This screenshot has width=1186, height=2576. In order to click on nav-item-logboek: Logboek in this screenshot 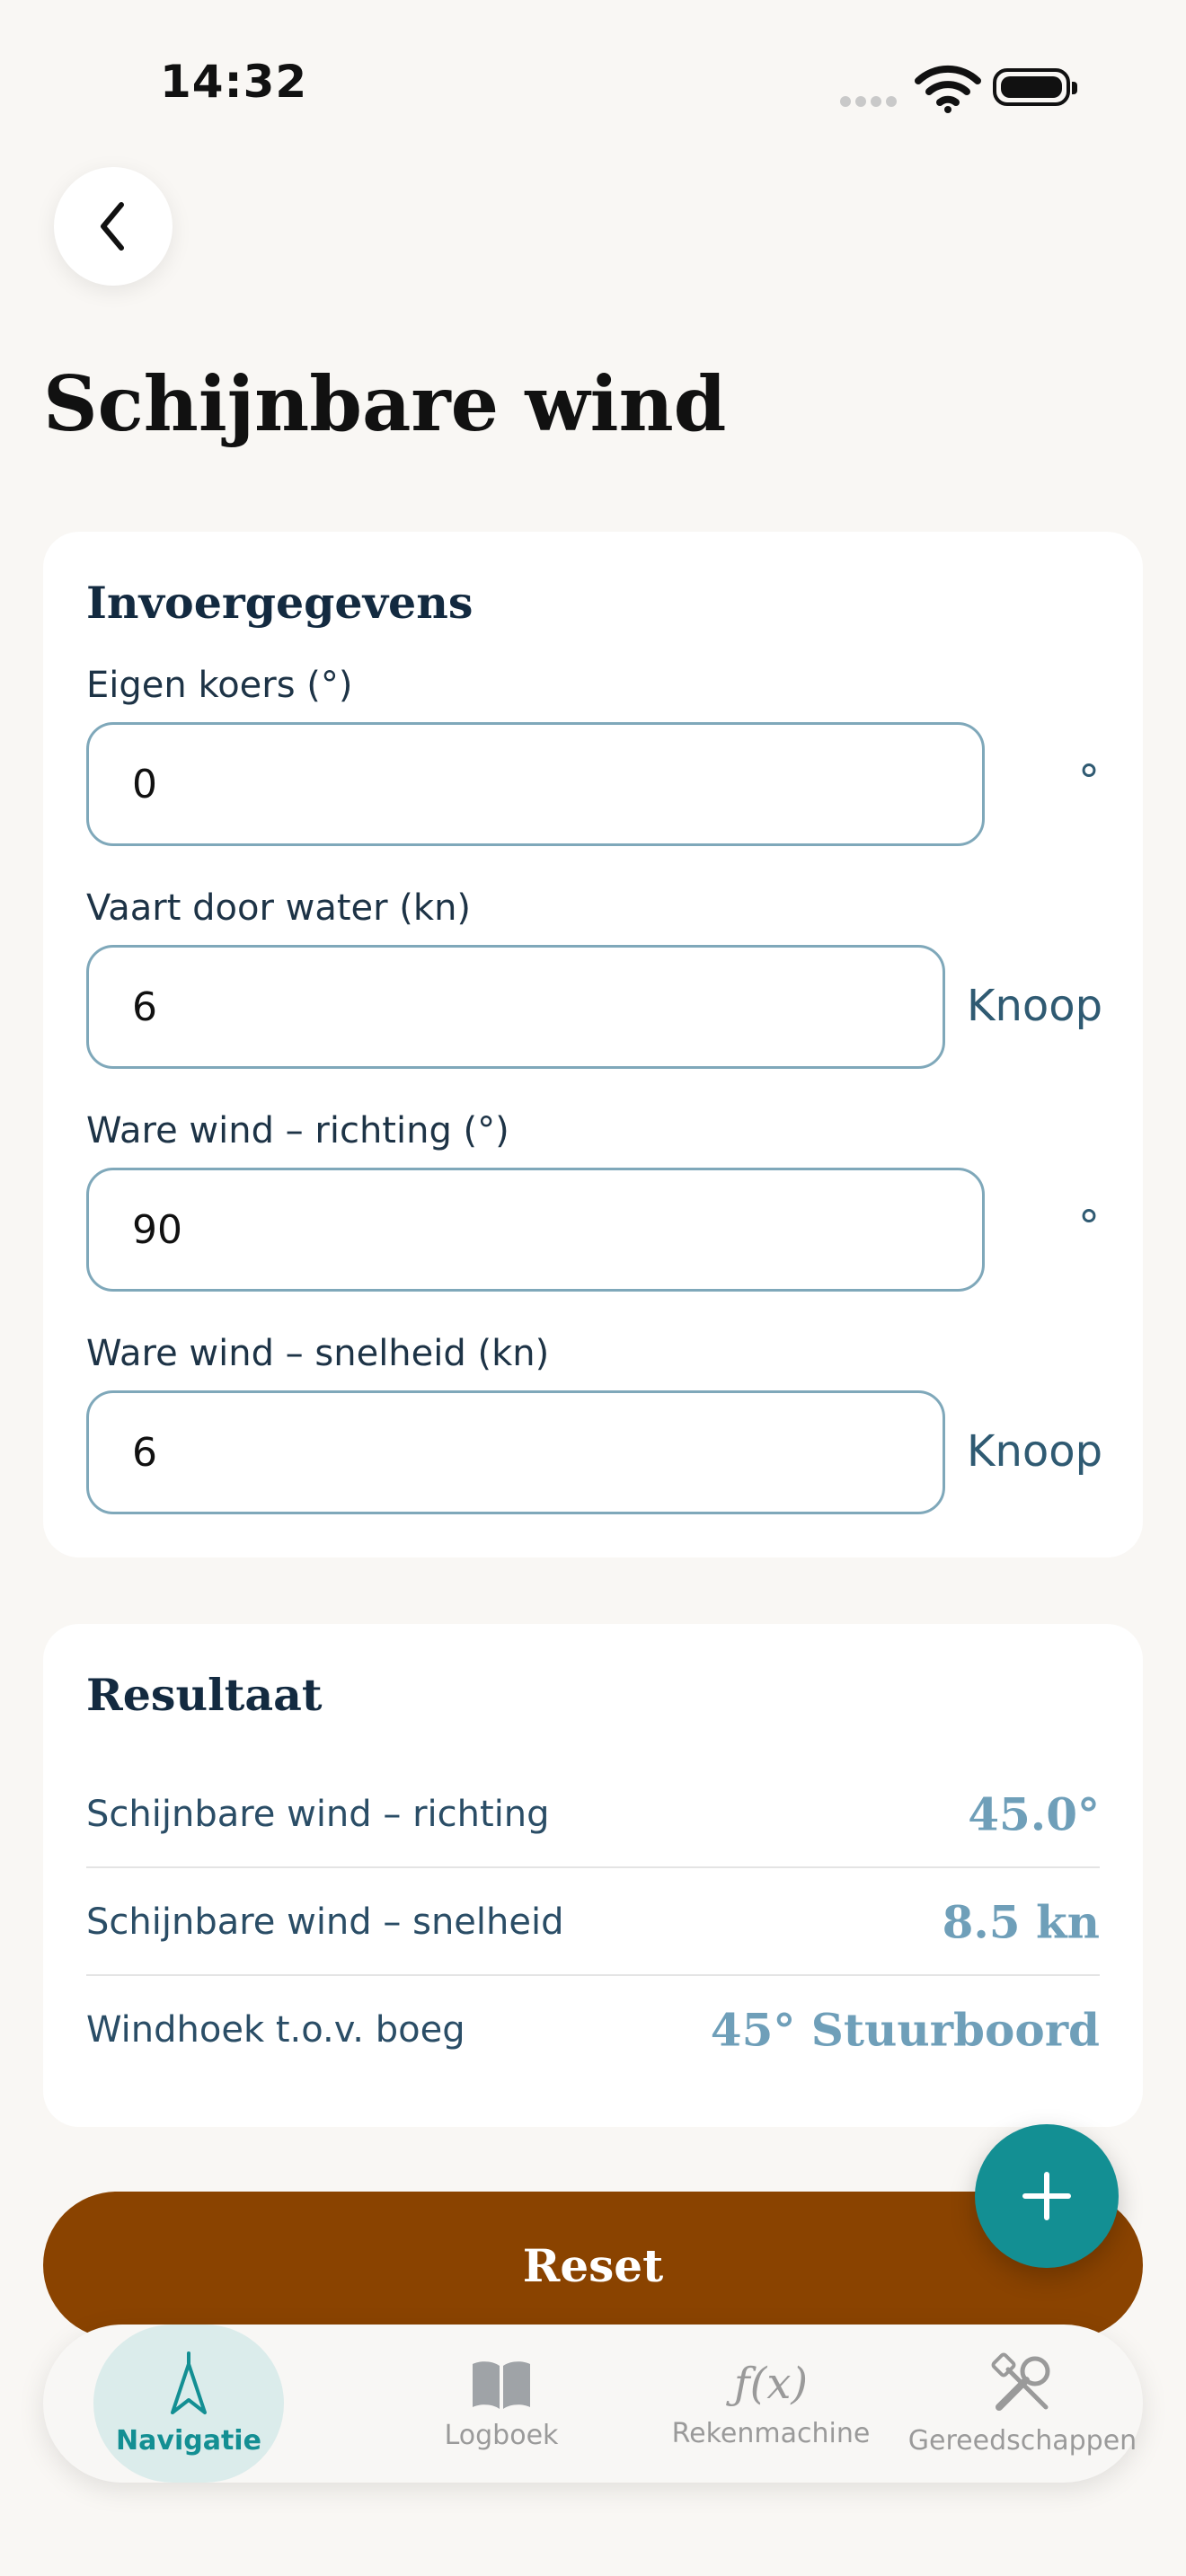, I will do `click(501, 2404)`.